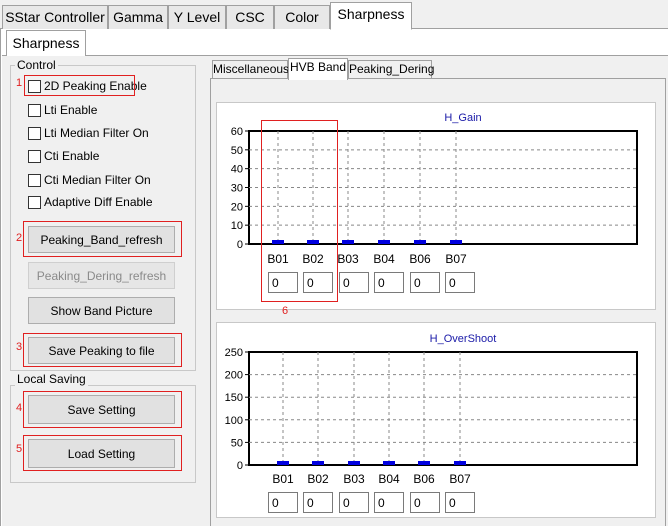  Describe the element at coordinates (98, 202) in the screenshot. I see `adaptive-diff-label: Adaptive Diff Enable` at that location.